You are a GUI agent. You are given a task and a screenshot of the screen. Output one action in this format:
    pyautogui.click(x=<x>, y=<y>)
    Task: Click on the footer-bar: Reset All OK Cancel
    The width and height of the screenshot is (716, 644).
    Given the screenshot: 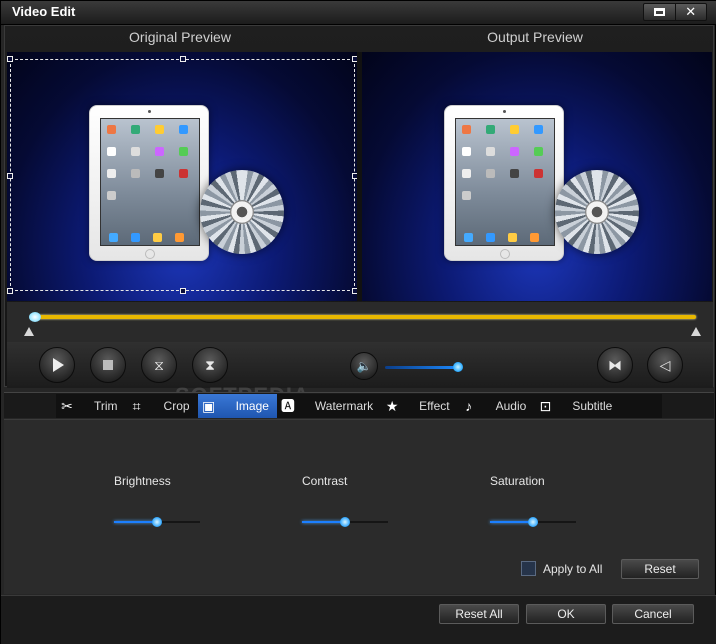 What is the action you would take?
    pyautogui.click(x=358, y=619)
    